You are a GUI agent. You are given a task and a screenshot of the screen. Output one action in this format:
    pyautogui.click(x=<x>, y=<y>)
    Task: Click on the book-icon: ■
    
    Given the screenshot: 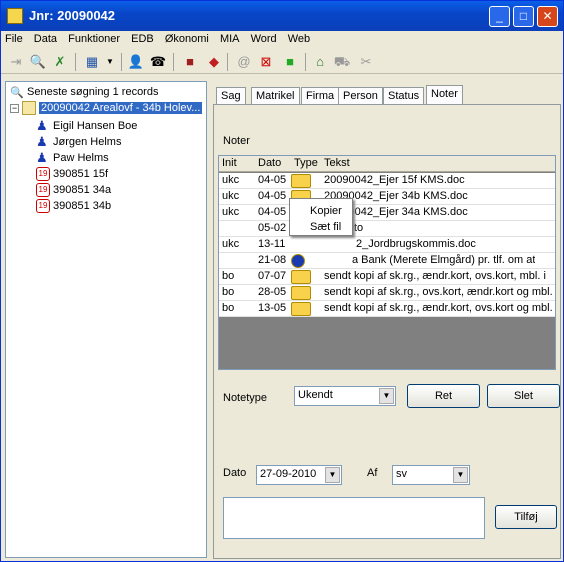 What is the action you would take?
    pyautogui.click(x=190, y=62)
    